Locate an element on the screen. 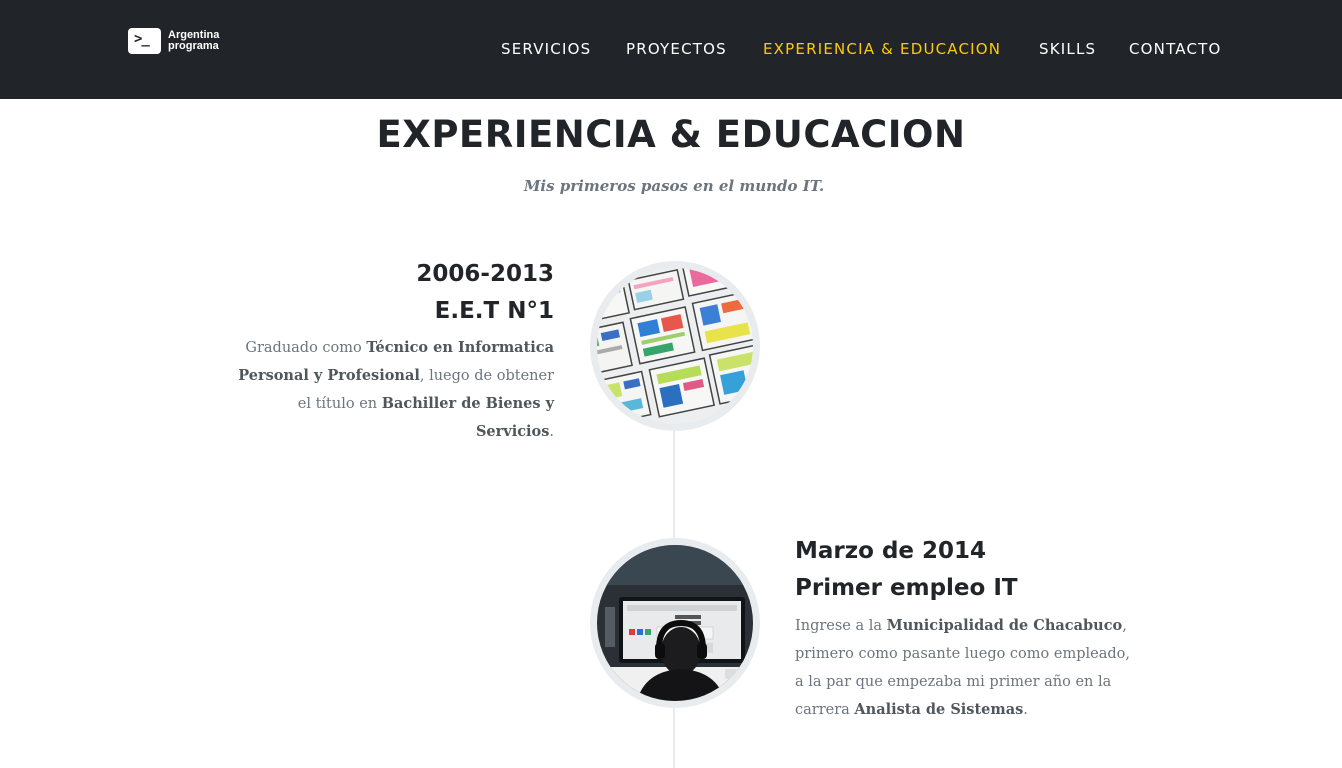 The height and width of the screenshot is (768, 1342). nav-link-experiencia-educacion: EXPERIENCIA & EDUCACION is located at coordinates (882, 49).